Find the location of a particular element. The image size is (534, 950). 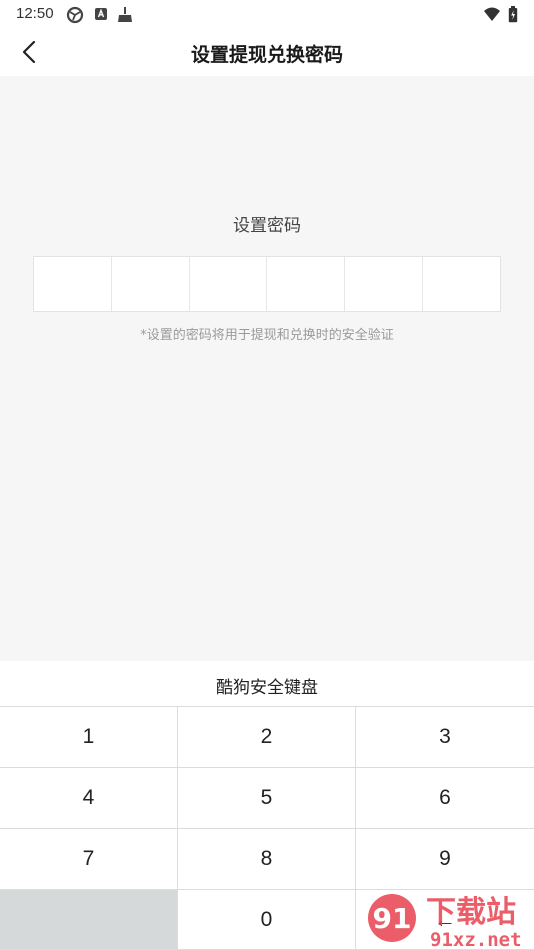

status-bar: 12:50 is located at coordinates (267, 14).